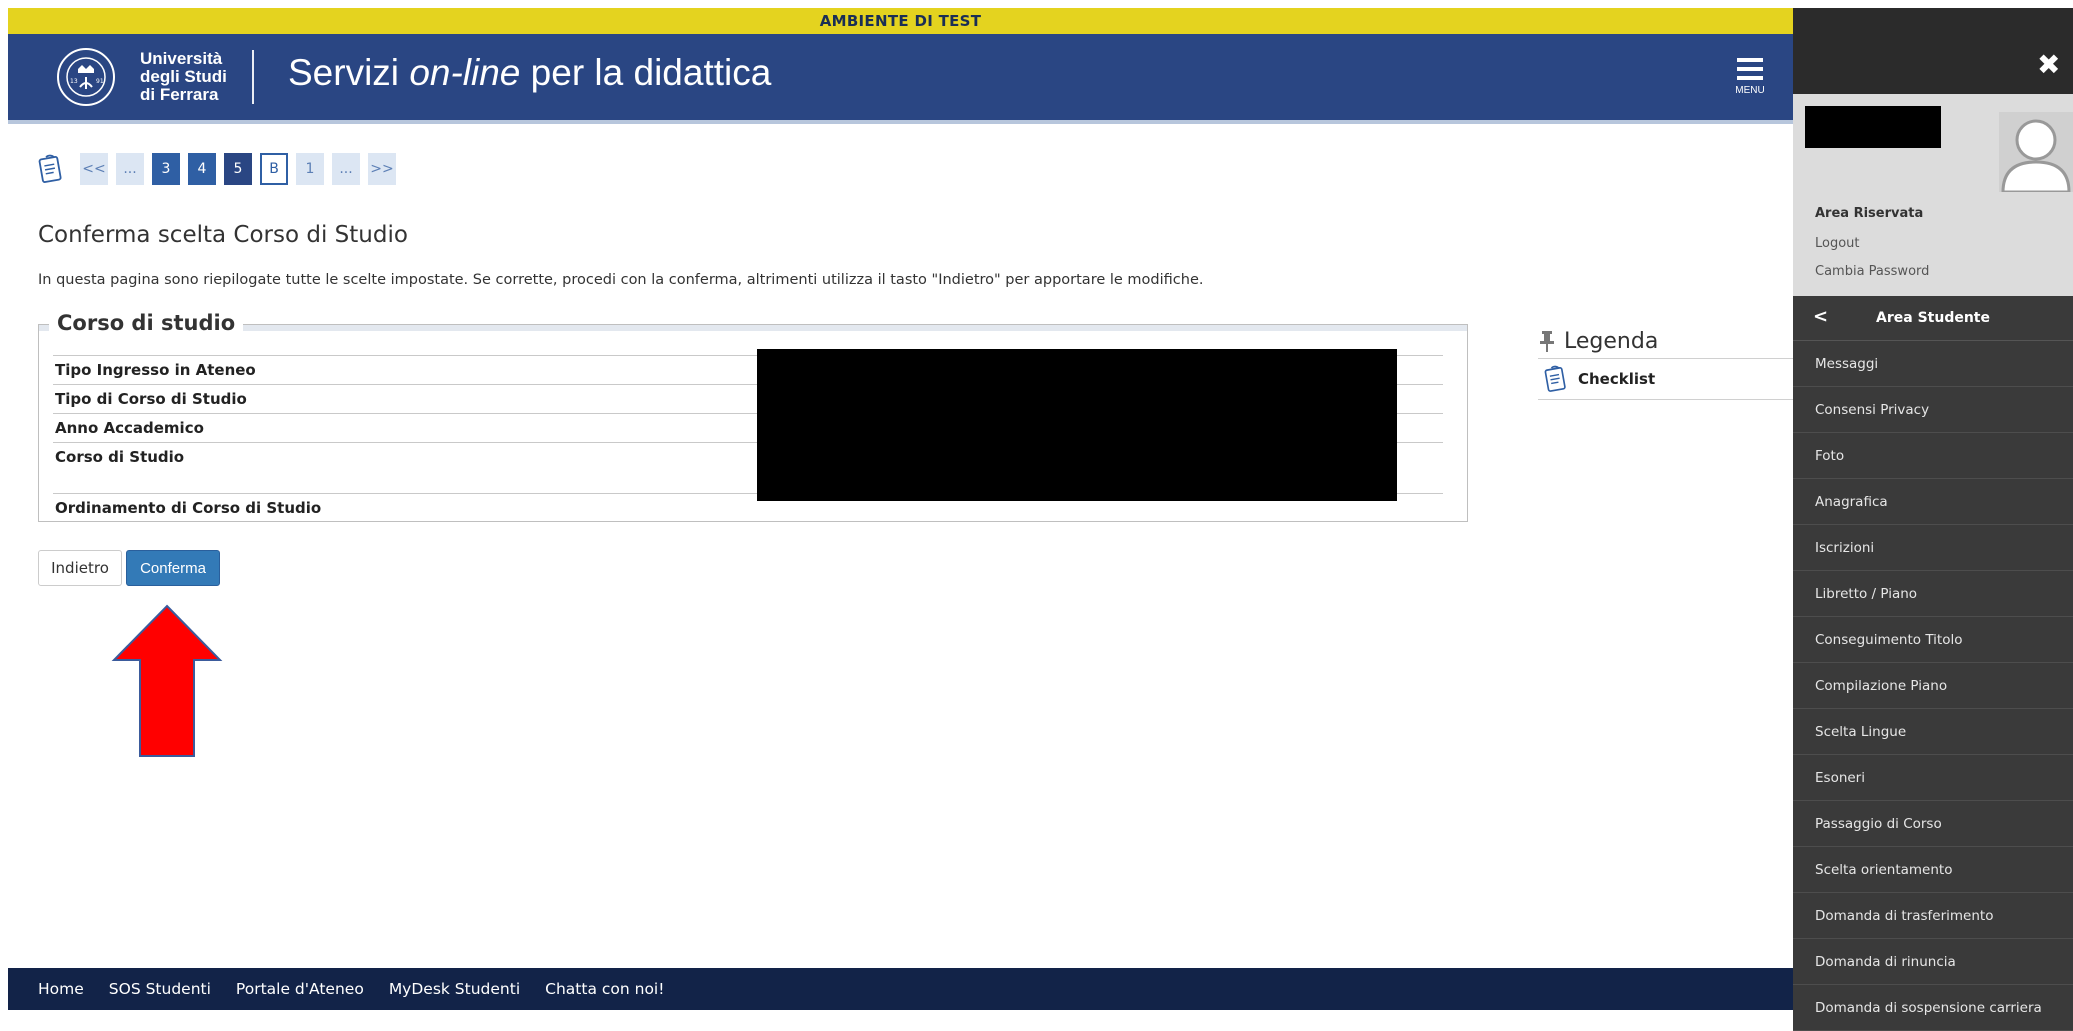 This screenshot has width=2073, height=1031. Describe the element at coordinates (223, 235) in the screenshot. I see `page-title: Conferma scelta Corso di Studio` at that location.